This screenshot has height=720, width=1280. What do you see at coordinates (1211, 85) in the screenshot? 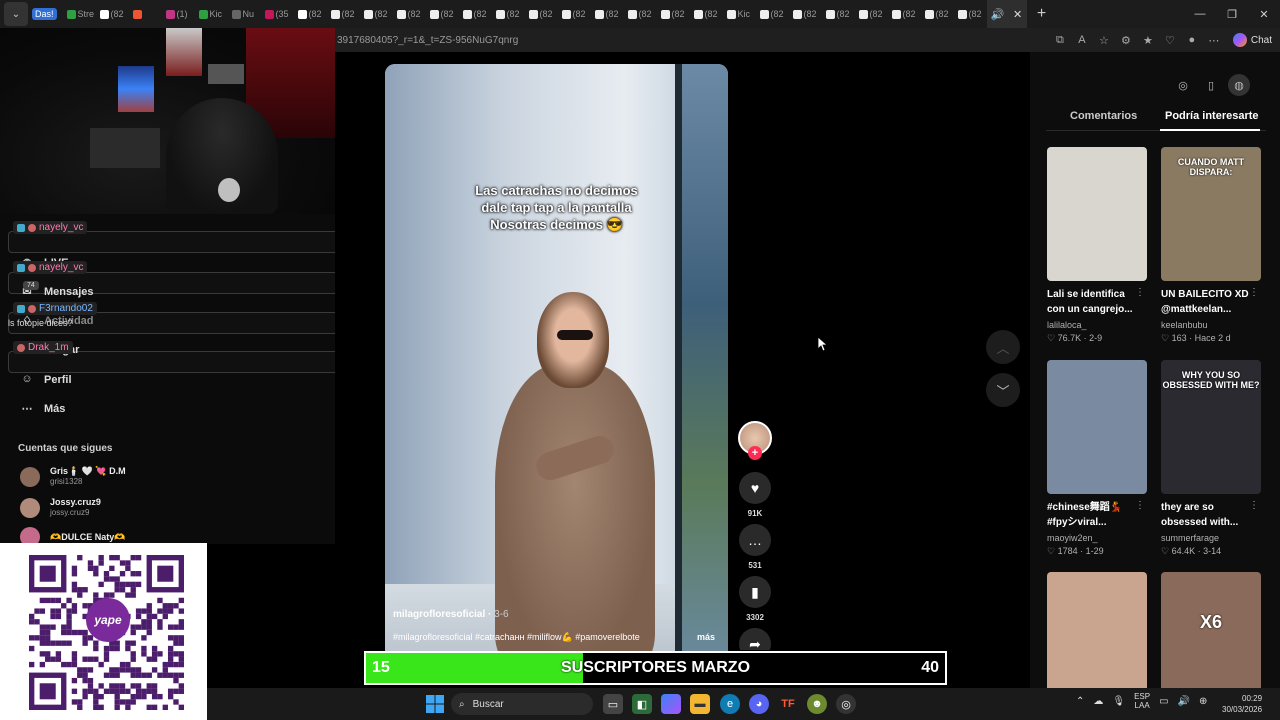
I see `mobile-icon: ▯` at bounding box center [1211, 85].